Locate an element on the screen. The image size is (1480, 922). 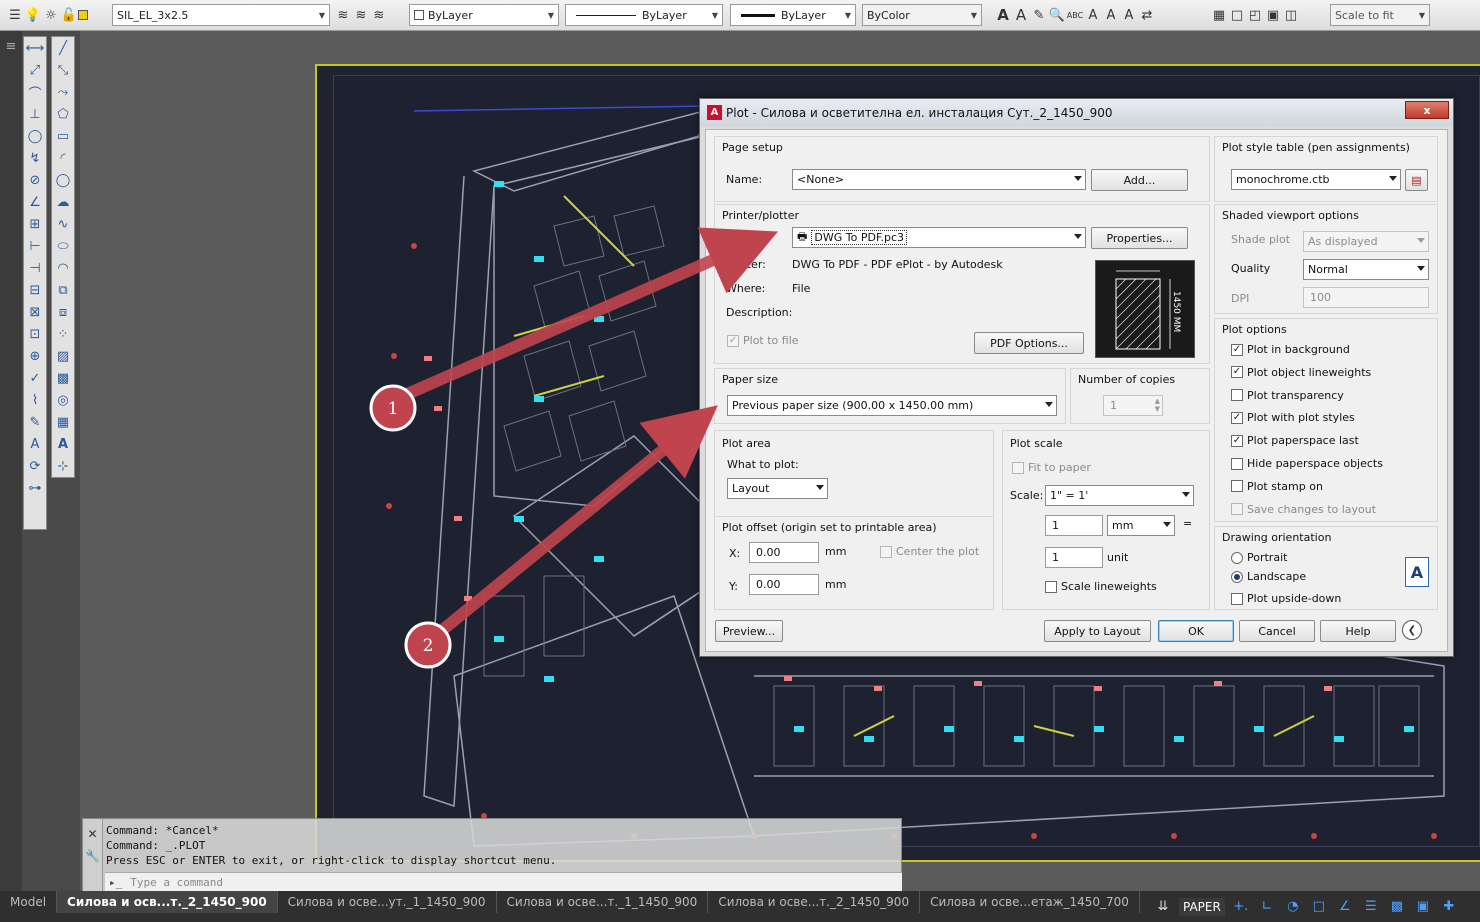
plot-option-checkbox: ✓ Plot paperspace last is located at coordinates (1295, 440).